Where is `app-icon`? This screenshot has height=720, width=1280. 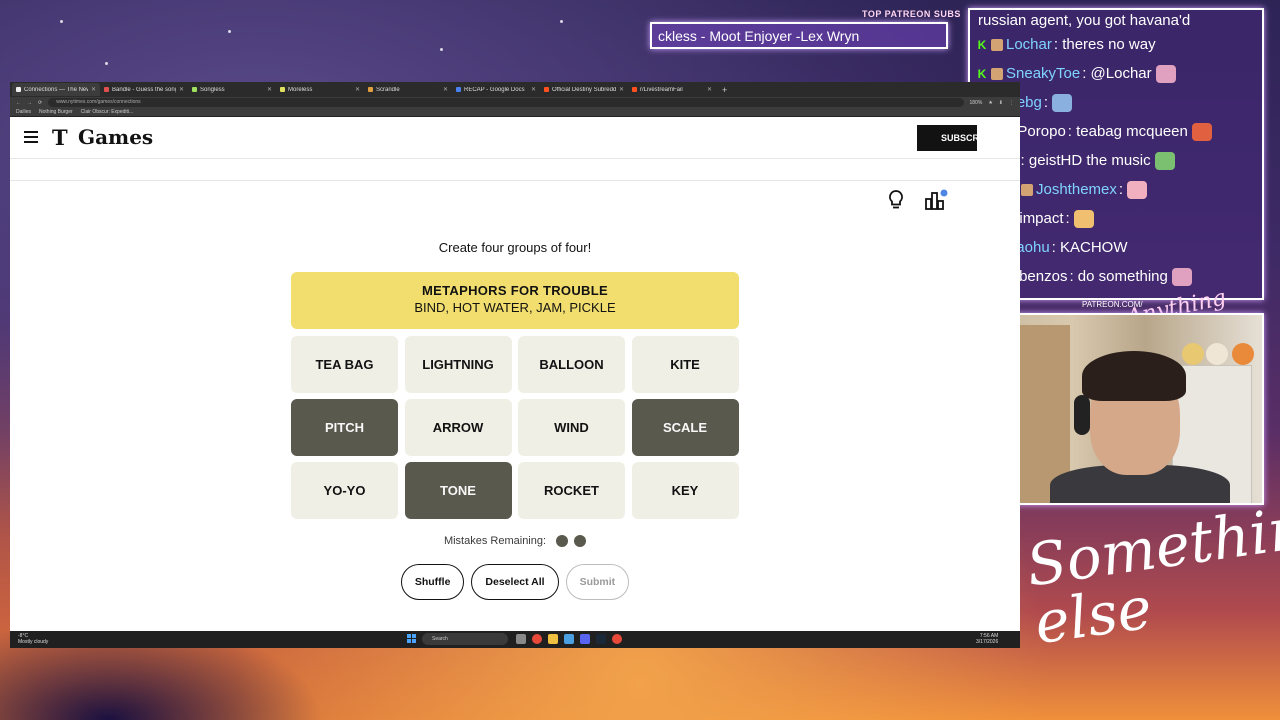 app-icon is located at coordinates (569, 639).